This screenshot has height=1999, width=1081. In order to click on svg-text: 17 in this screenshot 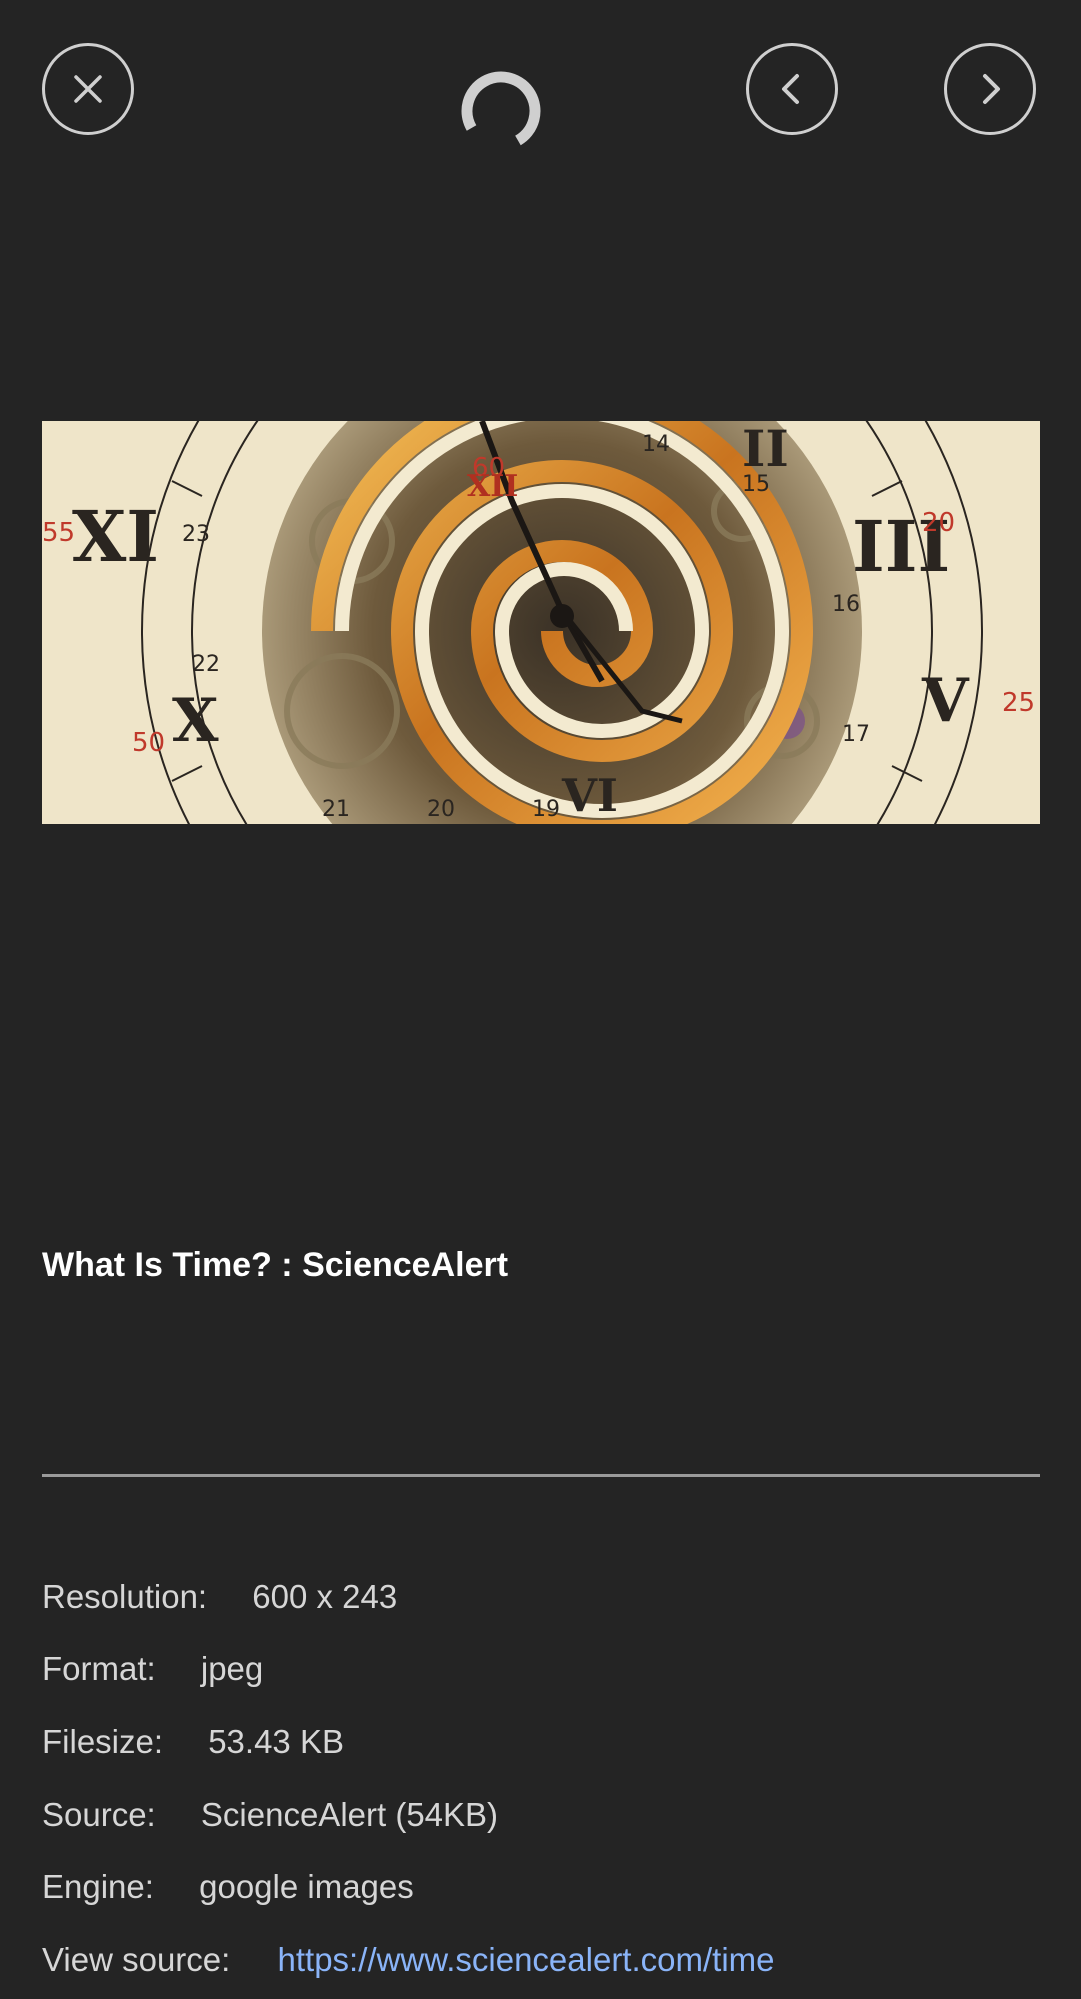, I will do `click(856, 734)`.